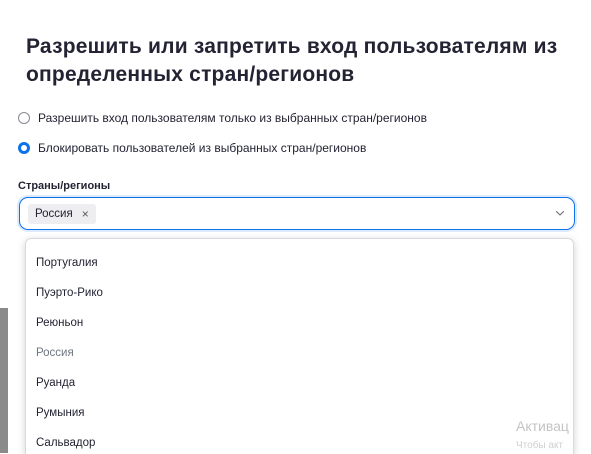 The width and height of the screenshot is (591, 454). What do you see at coordinates (59, 323) in the screenshot?
I see `dropdown-option: Реюньон` at bounding box center [59, 323].